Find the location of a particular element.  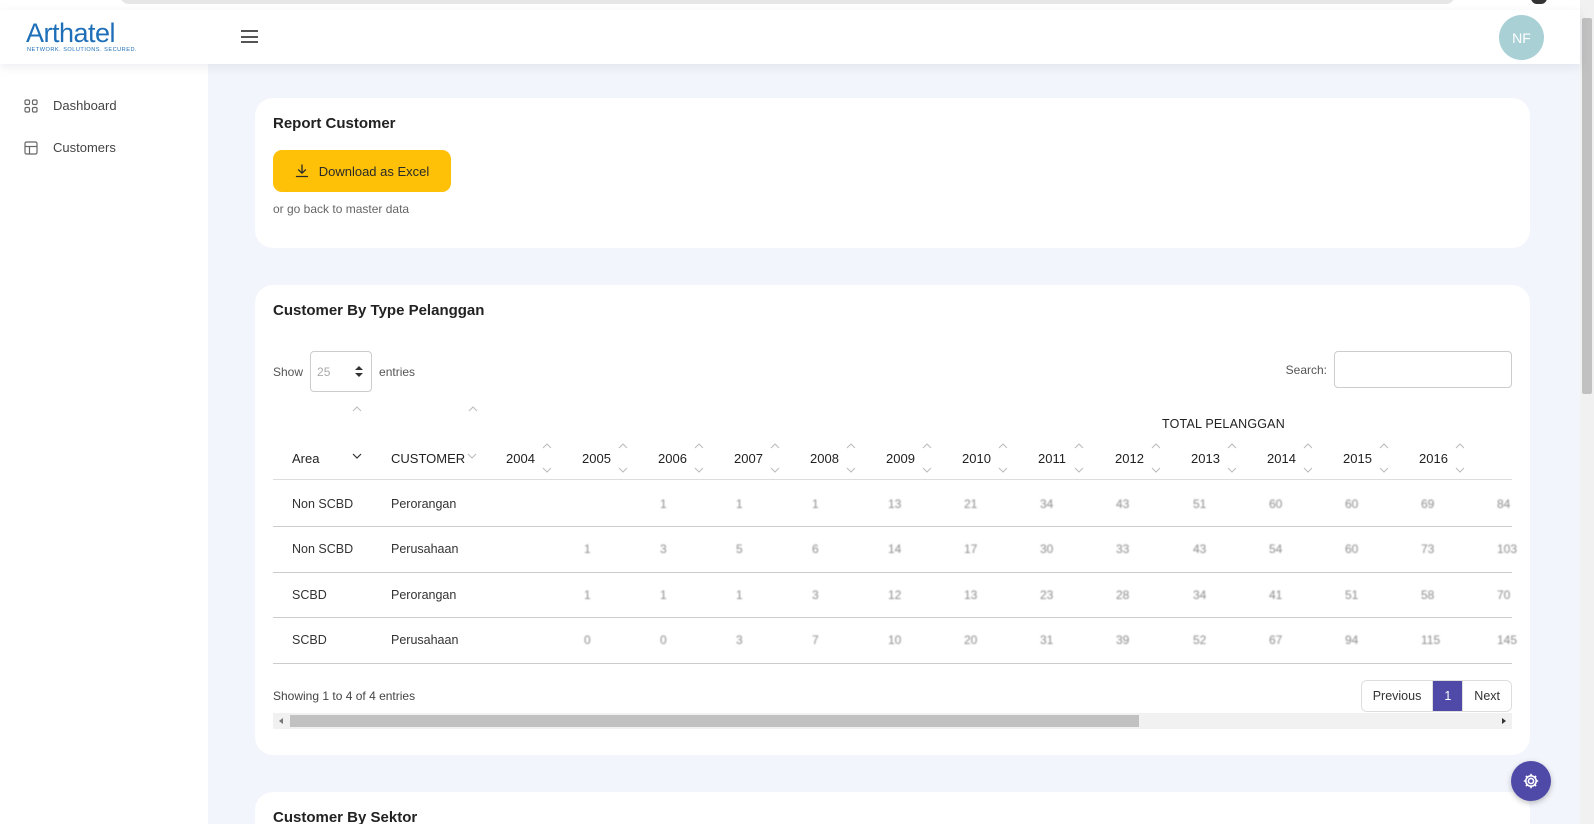

sidebar-item-customers: Customers is located at coordinates (70, 147).